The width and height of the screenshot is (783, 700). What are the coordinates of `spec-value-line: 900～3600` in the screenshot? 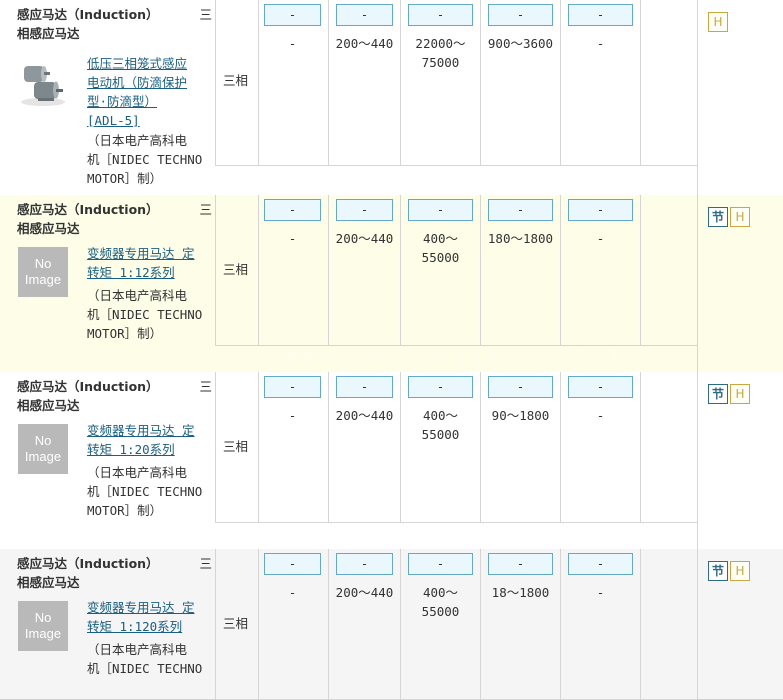 It's located at (520, 43).